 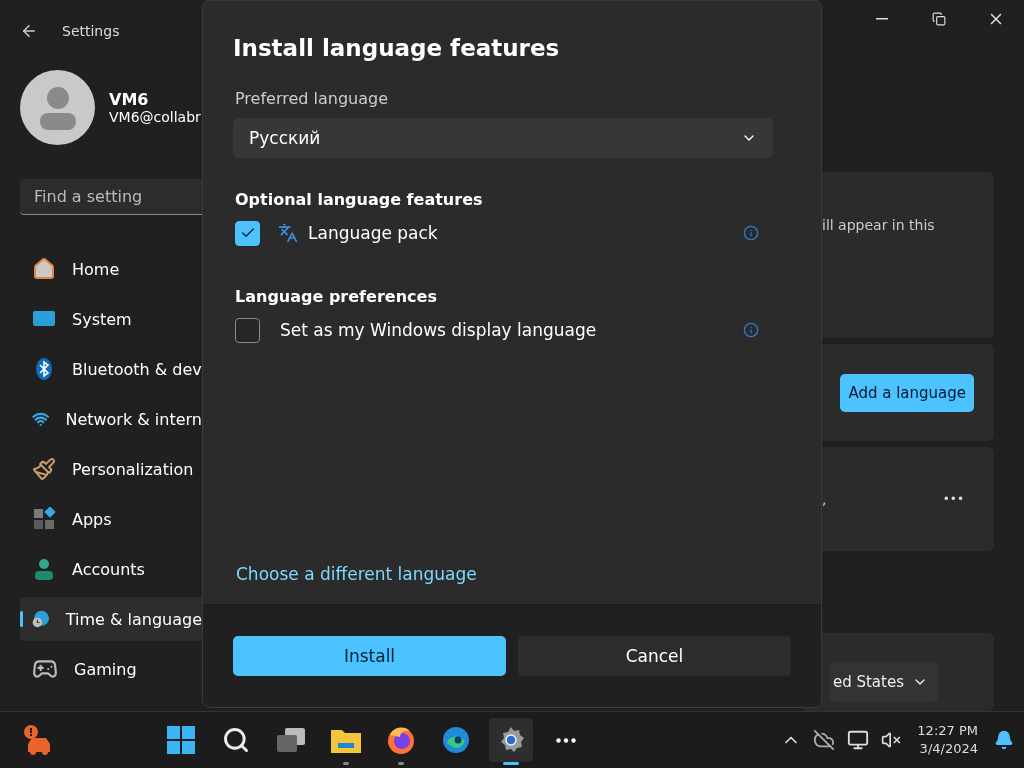 What do you see at coordinates (401, 740) in the screenshot?
I see `fox-globe-icon` at bounding box center [401, 740].